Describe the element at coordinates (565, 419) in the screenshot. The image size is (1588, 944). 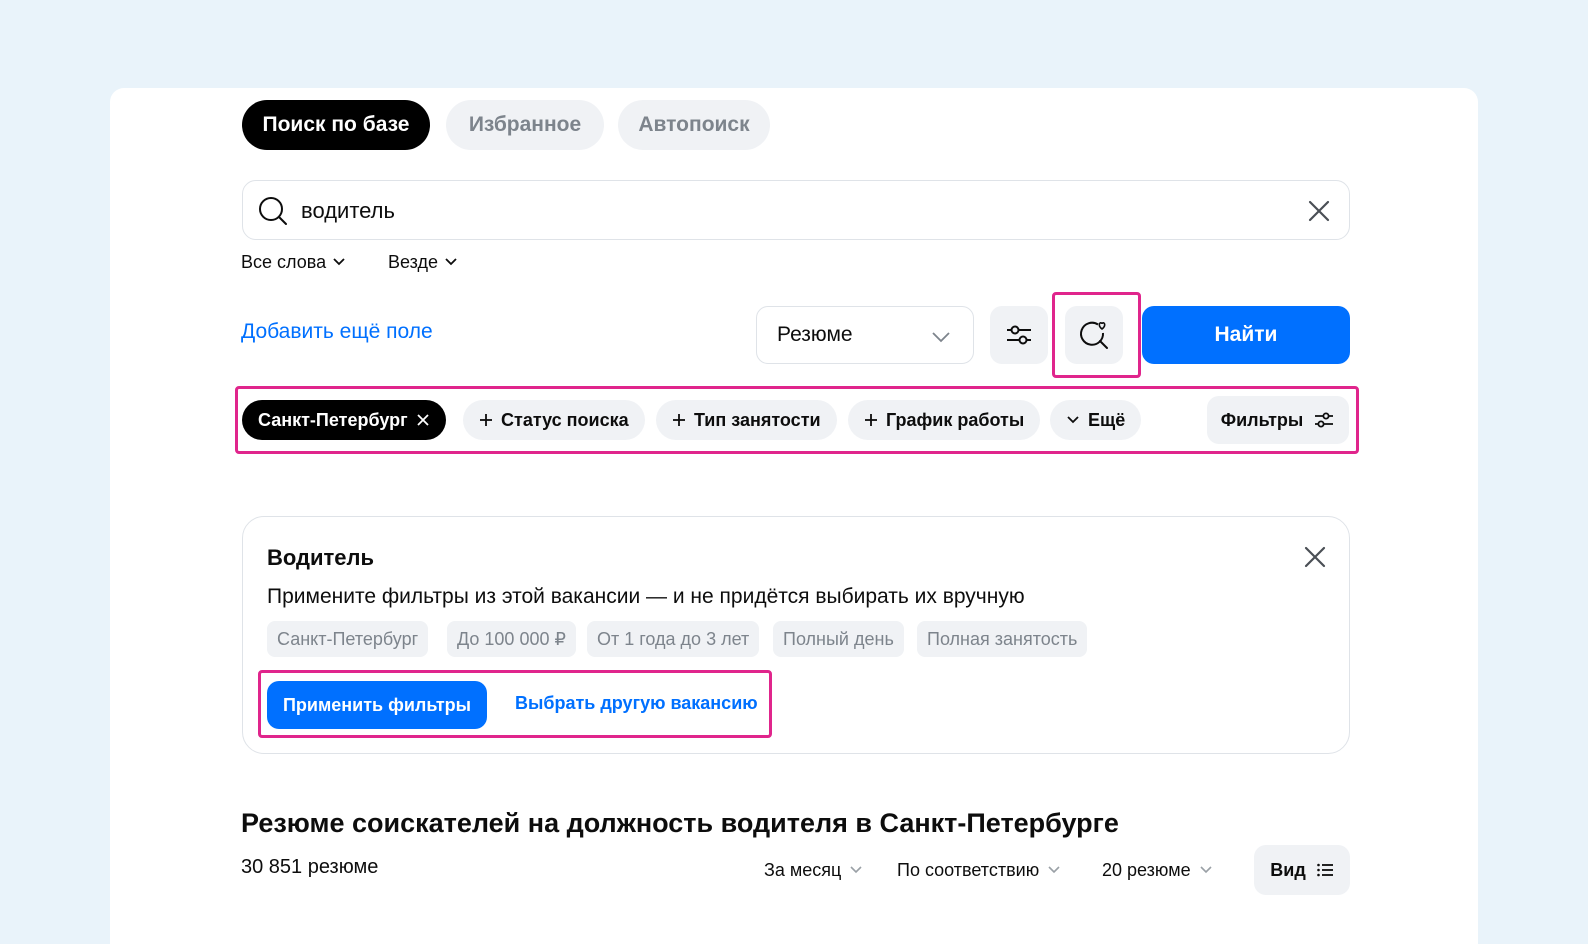
I see `chip-search-status-label: Статус поиска` at that location.